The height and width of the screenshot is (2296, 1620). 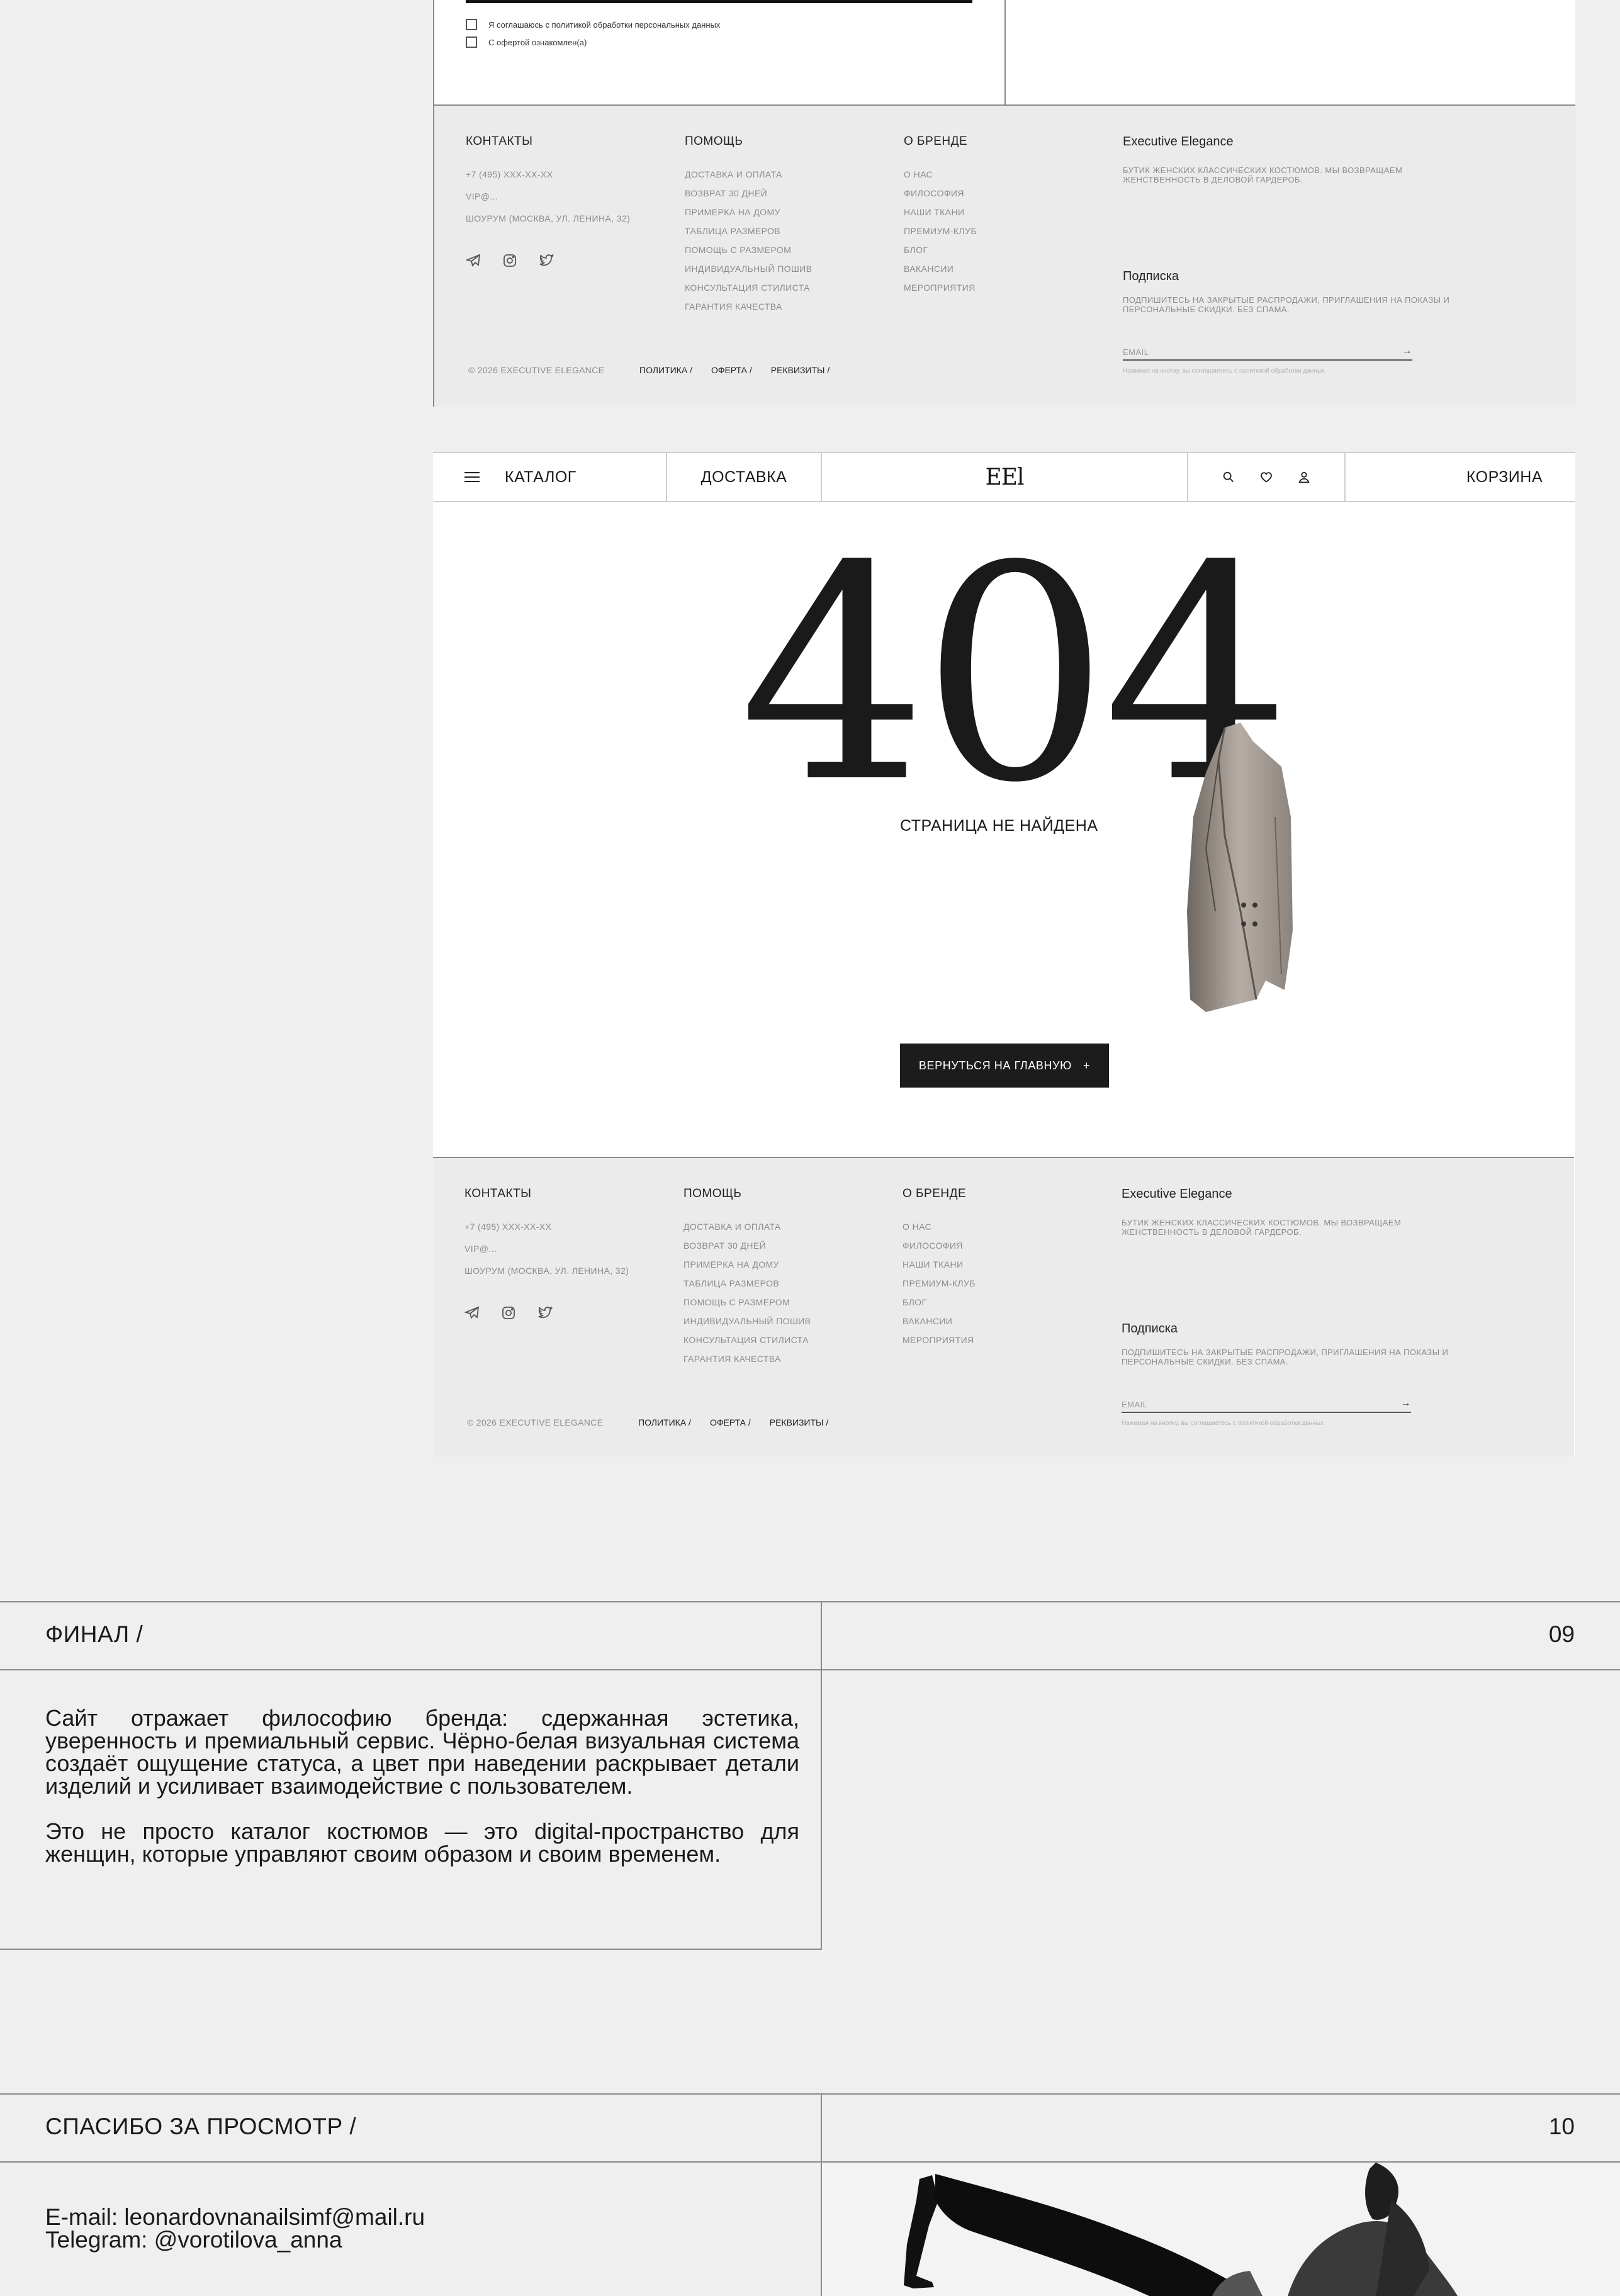 I want to click on jacket-image, so click(x=1237, y=868).